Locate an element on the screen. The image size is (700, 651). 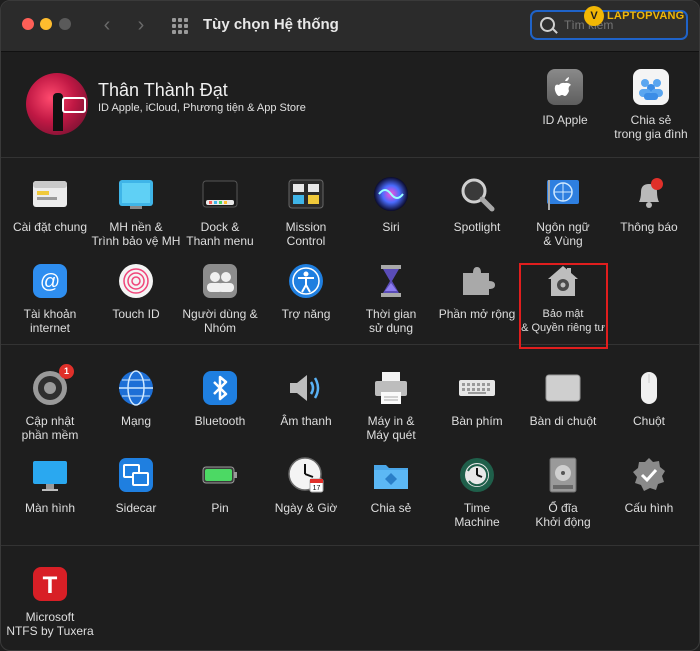
pref-time-machine: Time Machine is located at coordinates (477, 493).